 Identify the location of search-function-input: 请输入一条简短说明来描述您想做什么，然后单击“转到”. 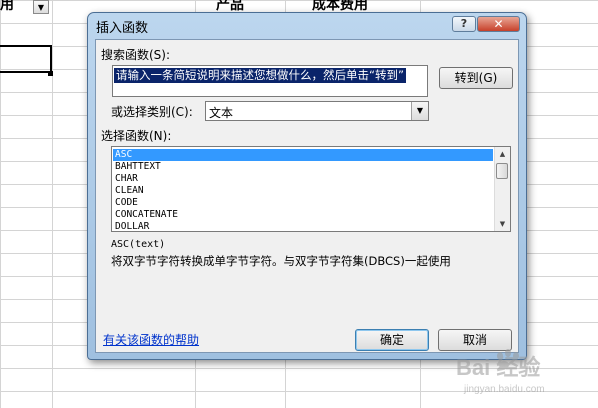
(270, 81).